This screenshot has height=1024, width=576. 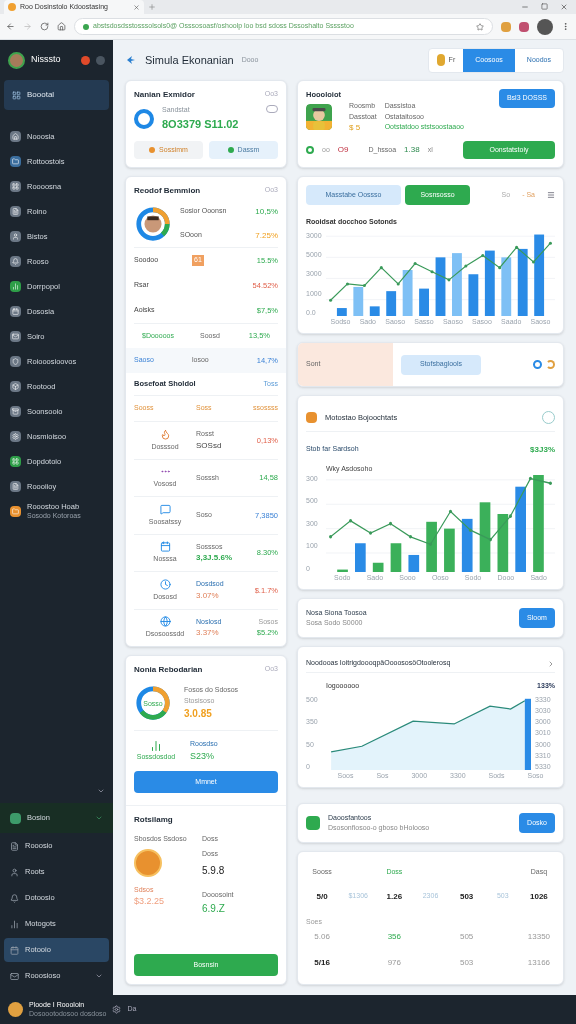 What do you see at coordinates (539, 897) in the screenshot?
I see `table-cell-text: 1026` at bounding box center [539, 897].